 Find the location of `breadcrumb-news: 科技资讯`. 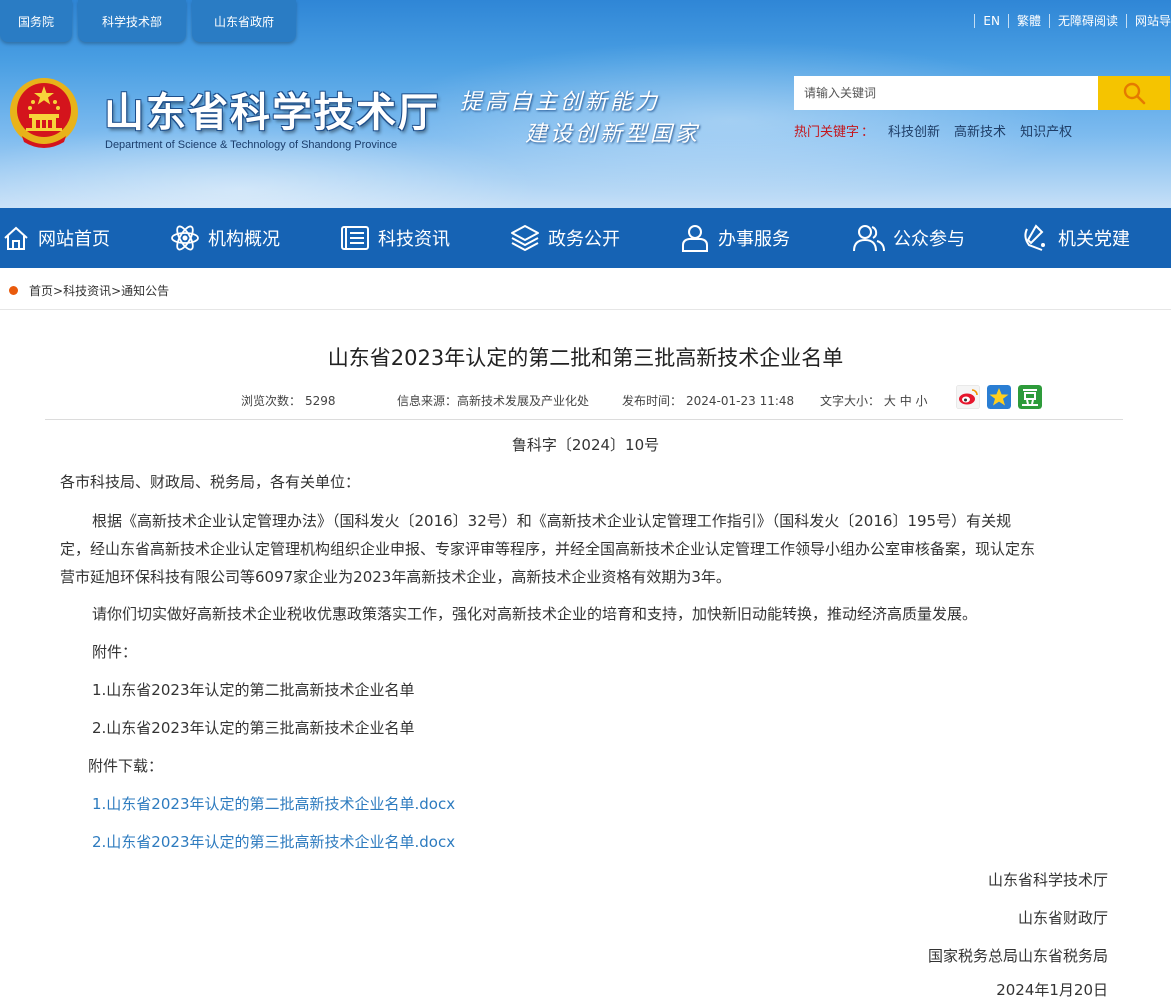

breadcrumb-news: 科技资讯 is located at coordinates (87, 290).